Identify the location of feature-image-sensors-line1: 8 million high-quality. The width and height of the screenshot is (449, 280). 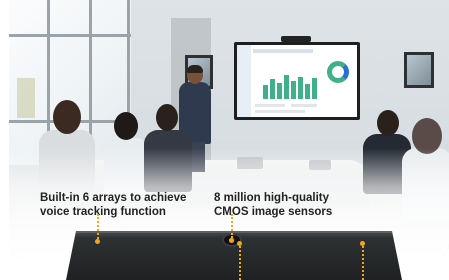
(271, 198).